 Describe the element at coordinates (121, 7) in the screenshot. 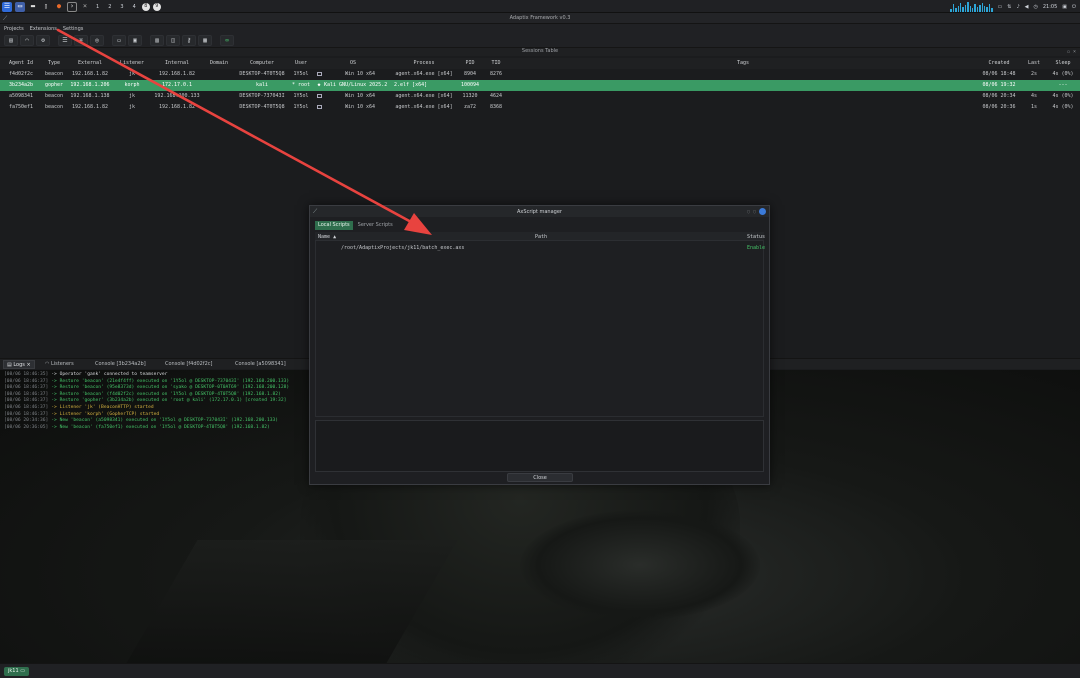

I see `workspace-3: 3` at that location.